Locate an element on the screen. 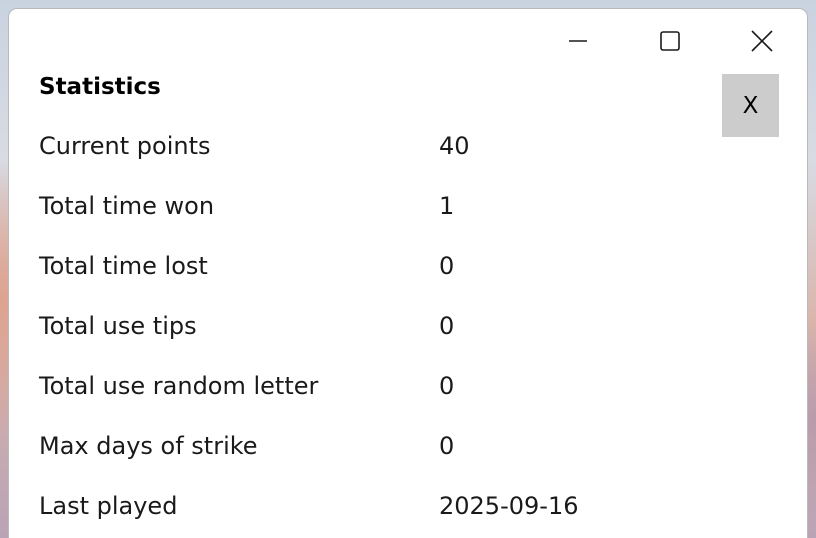 The width and height of the screenshot is (816, 538). dialog-title: Statistics is located at coordinates (100, 87).